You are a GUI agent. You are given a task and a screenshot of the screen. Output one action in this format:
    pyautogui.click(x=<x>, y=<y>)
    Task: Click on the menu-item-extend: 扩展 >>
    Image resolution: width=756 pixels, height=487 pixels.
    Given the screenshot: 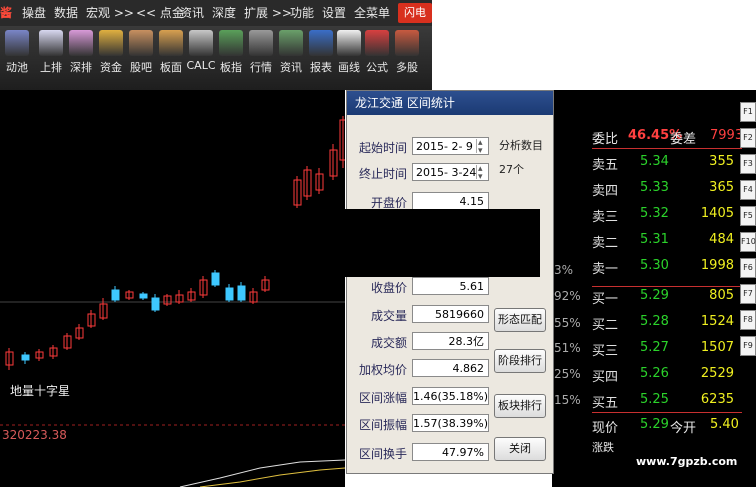 What is the action you would take?
    pyautogui.click(x=268, y=12)
    